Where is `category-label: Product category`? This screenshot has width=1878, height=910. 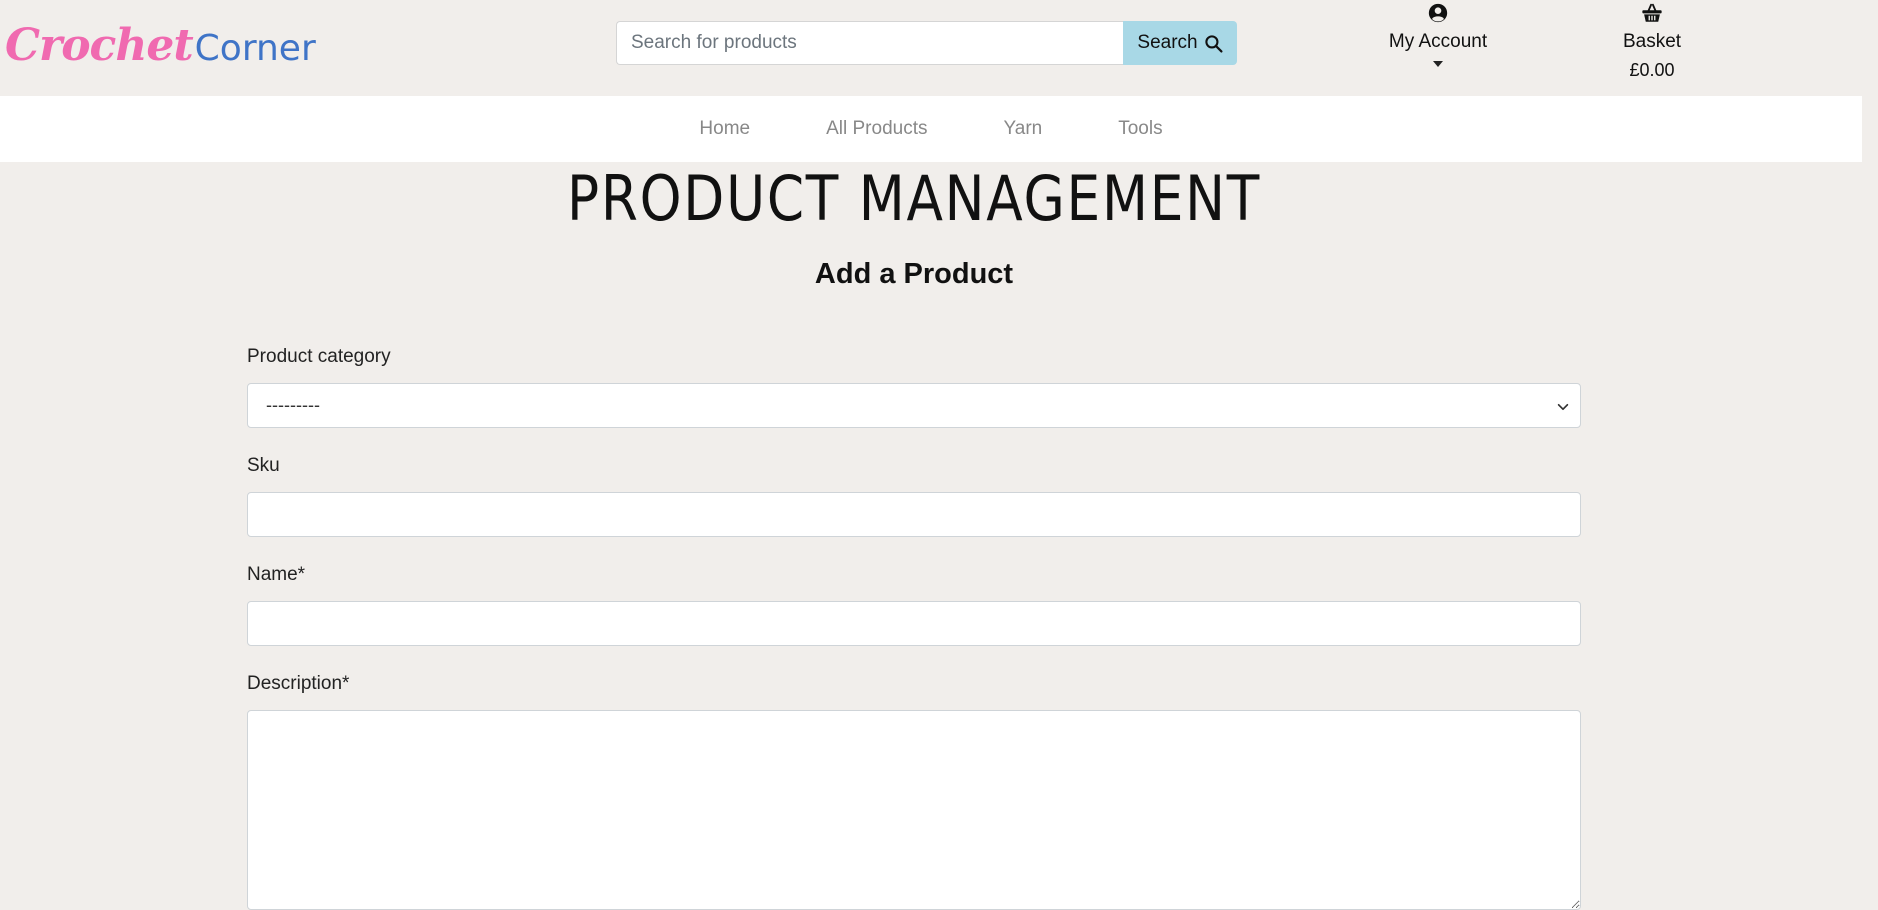 category-label: Product category is located at coordinates (319, 356).